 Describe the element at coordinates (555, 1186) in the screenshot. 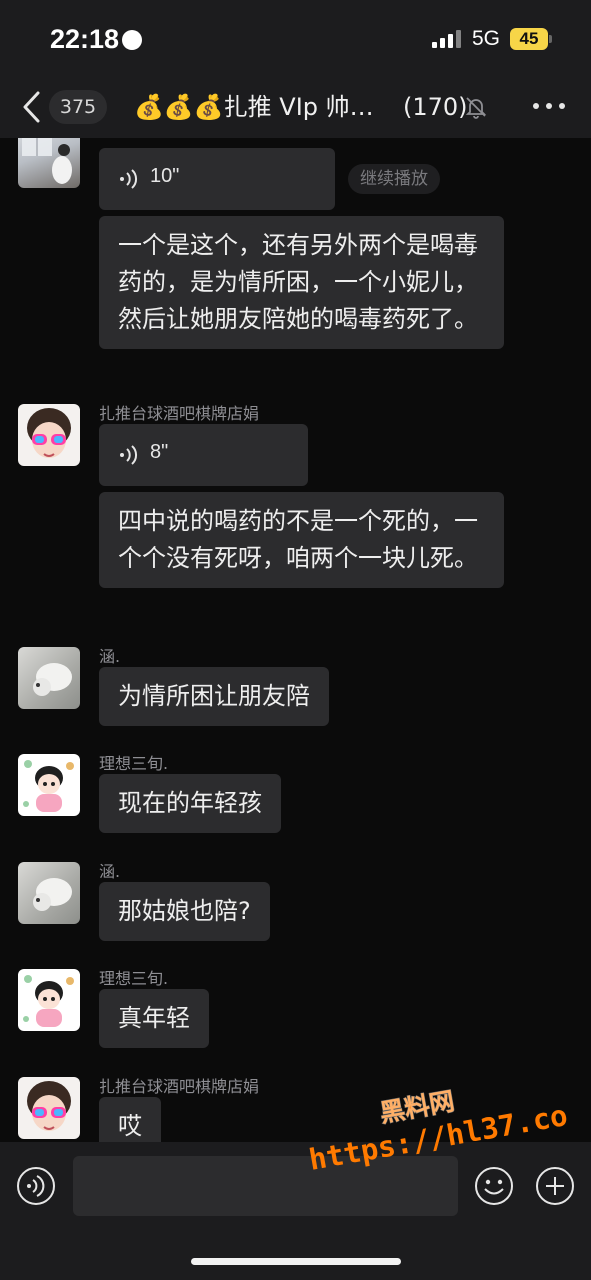

I see `add-more-icon` at that location.